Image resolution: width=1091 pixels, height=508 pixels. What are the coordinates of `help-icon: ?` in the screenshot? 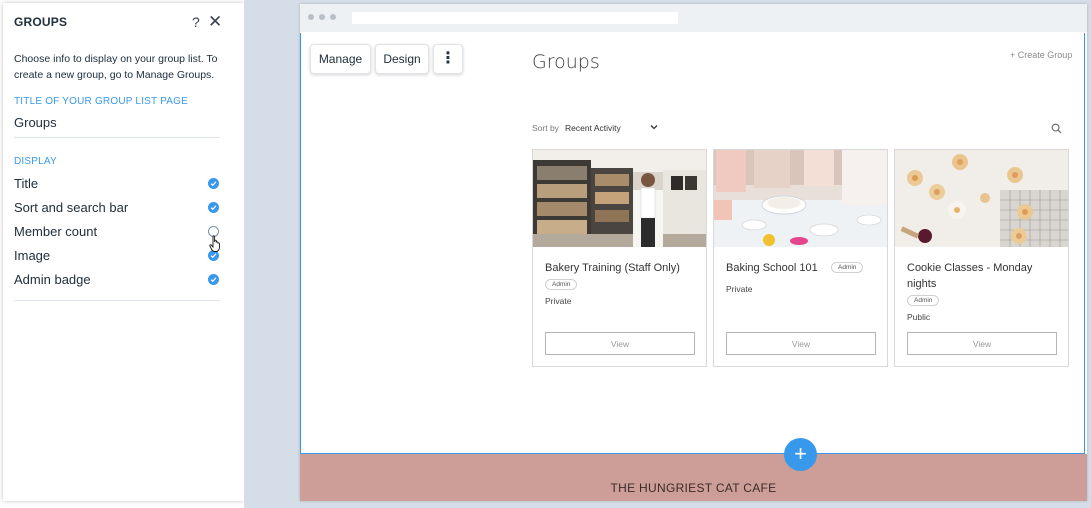 It's located at (196, 22).